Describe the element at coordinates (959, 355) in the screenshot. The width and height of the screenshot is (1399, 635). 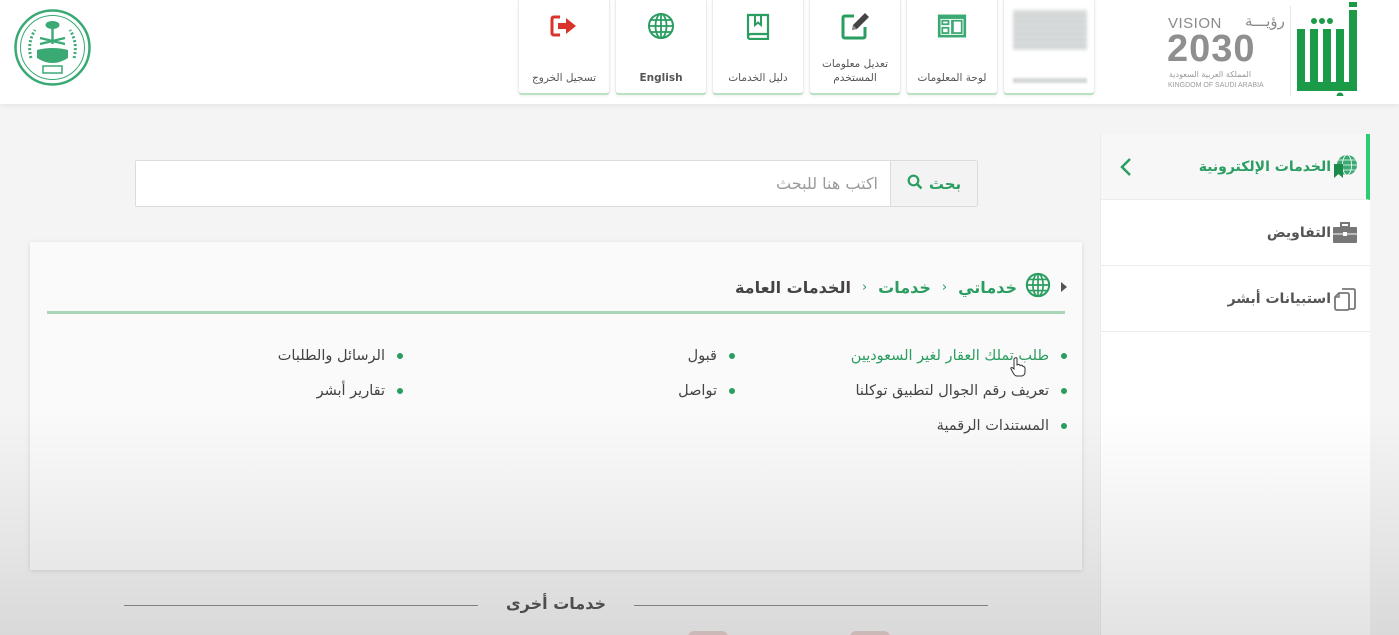
I see `service-link-property-ownership: طلب تملك العقار لغير السعوديين` at that location.